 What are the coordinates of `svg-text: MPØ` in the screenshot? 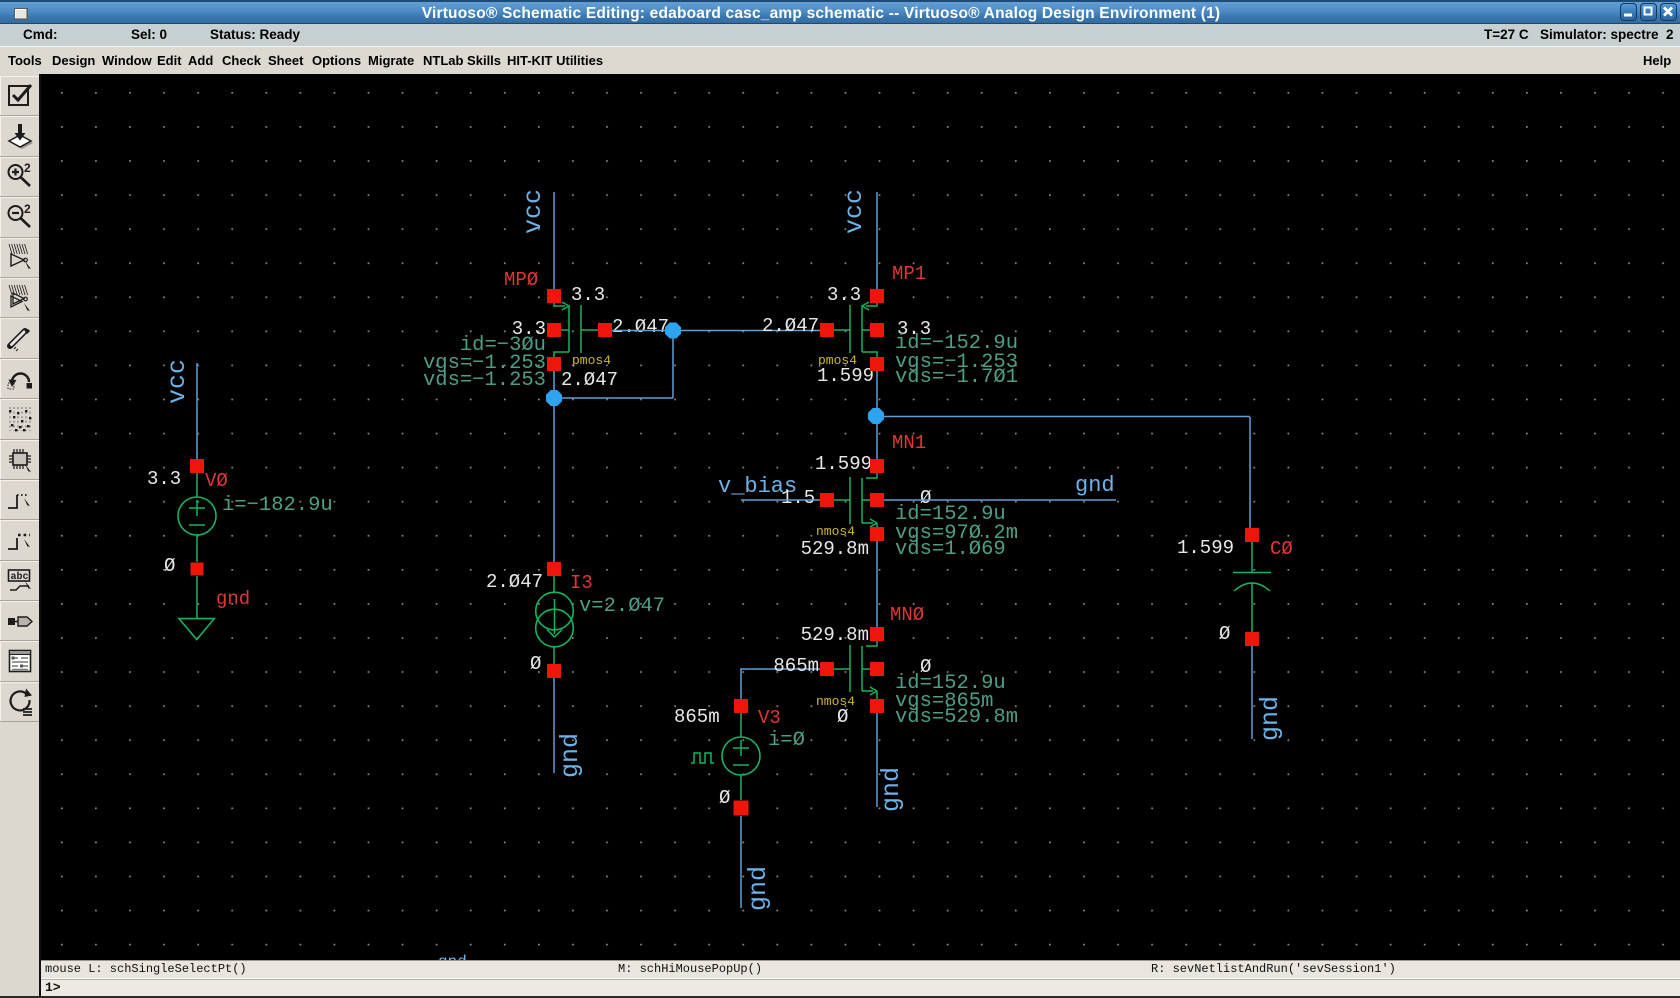 It's located at (521, 280).